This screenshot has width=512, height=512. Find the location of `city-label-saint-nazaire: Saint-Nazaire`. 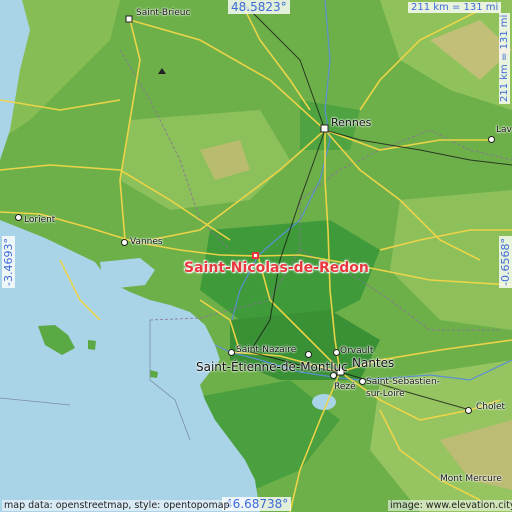

city-label-saint-nazaire: Saint-Nazaire is located at coordinates (266, 350).